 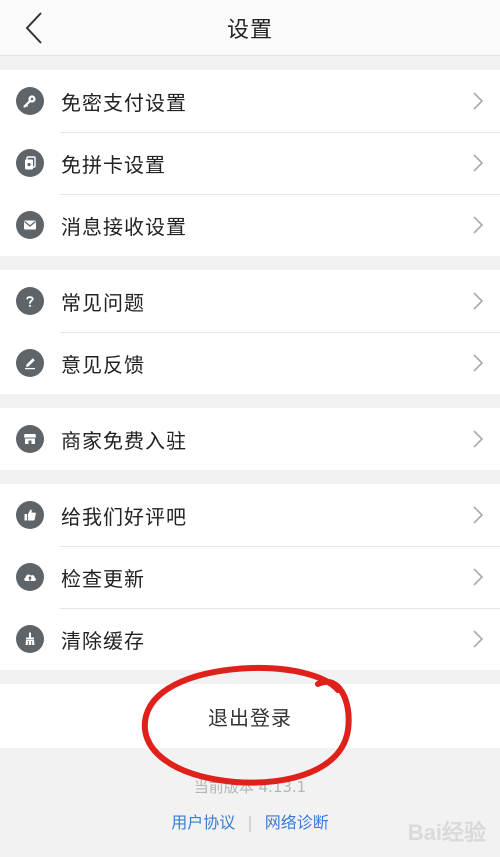 I want to click on pencil-icon, so click(x=30, y=363).